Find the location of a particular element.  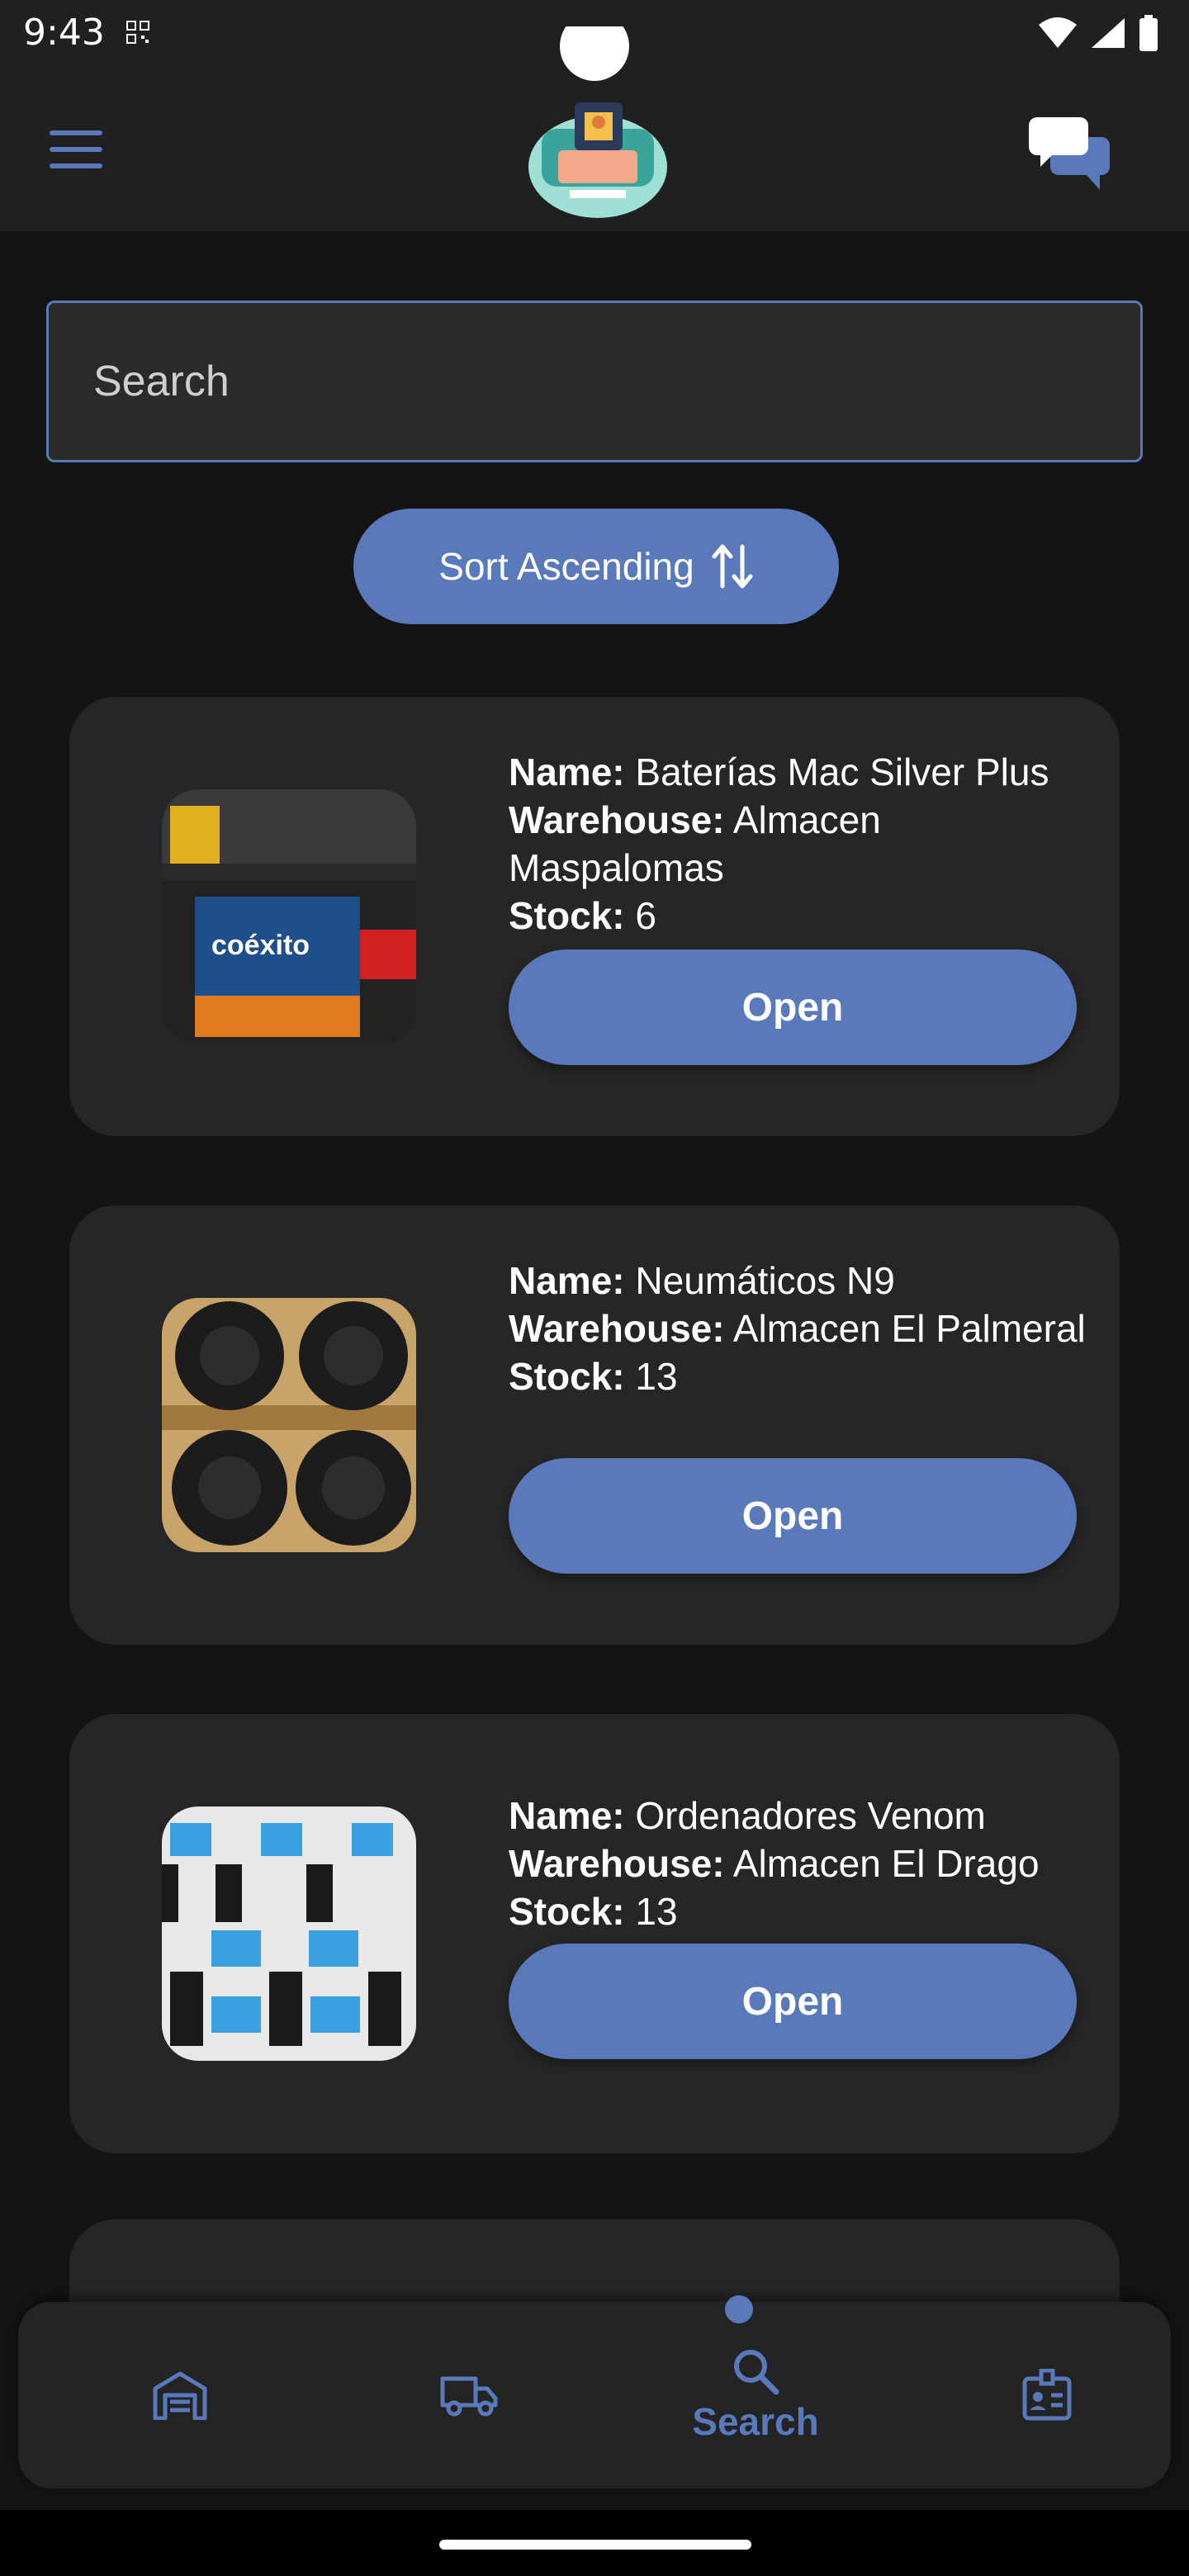

wifi-icon is located at coordinates (1058, 32).